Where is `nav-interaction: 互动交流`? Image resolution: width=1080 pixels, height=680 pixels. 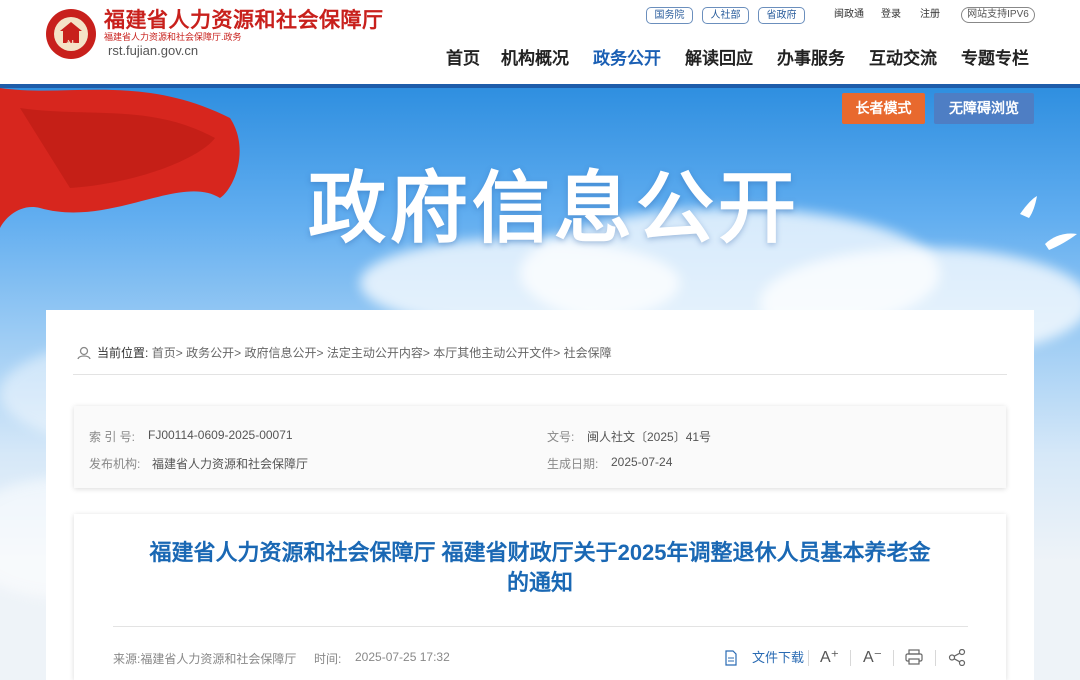 nav-interaction: 互动交流 is located at coordinates (903, 56).